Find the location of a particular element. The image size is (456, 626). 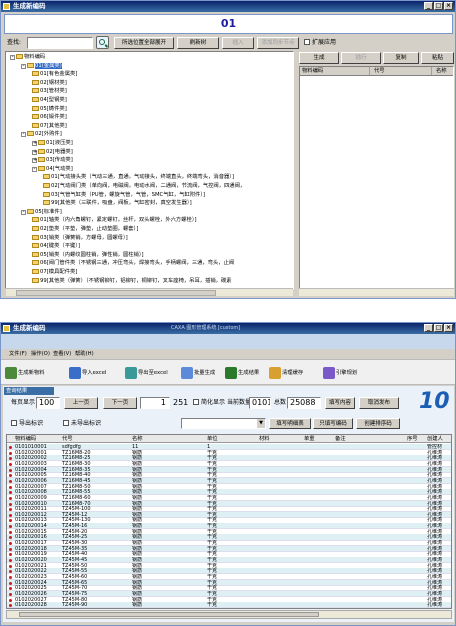

tree-node: +01[液压类] is located at coordinates (52, 143).